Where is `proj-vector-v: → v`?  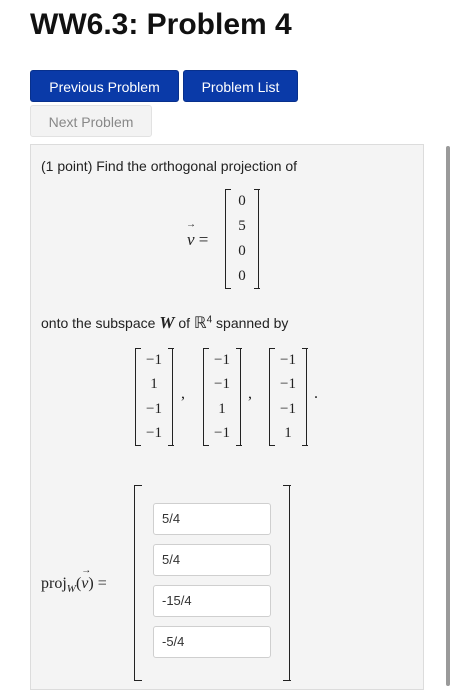 proj-vector-v: → v is located at coordinates (86, 578).